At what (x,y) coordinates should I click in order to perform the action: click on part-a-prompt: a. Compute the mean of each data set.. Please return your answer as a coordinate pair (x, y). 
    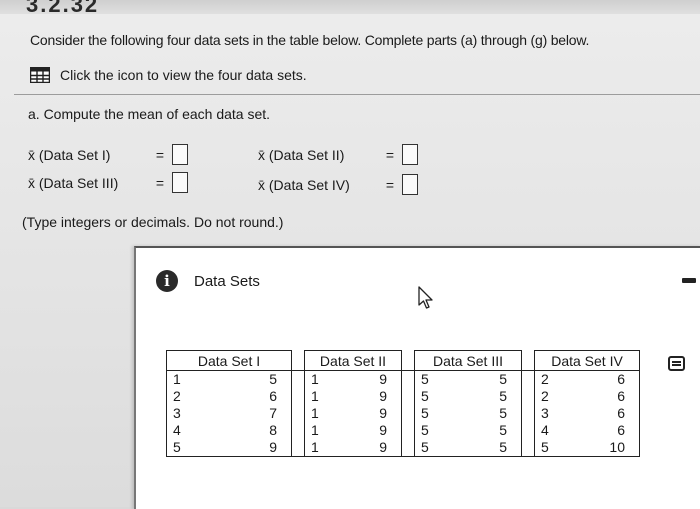
    Looking at the image, I should click on (149, 114).